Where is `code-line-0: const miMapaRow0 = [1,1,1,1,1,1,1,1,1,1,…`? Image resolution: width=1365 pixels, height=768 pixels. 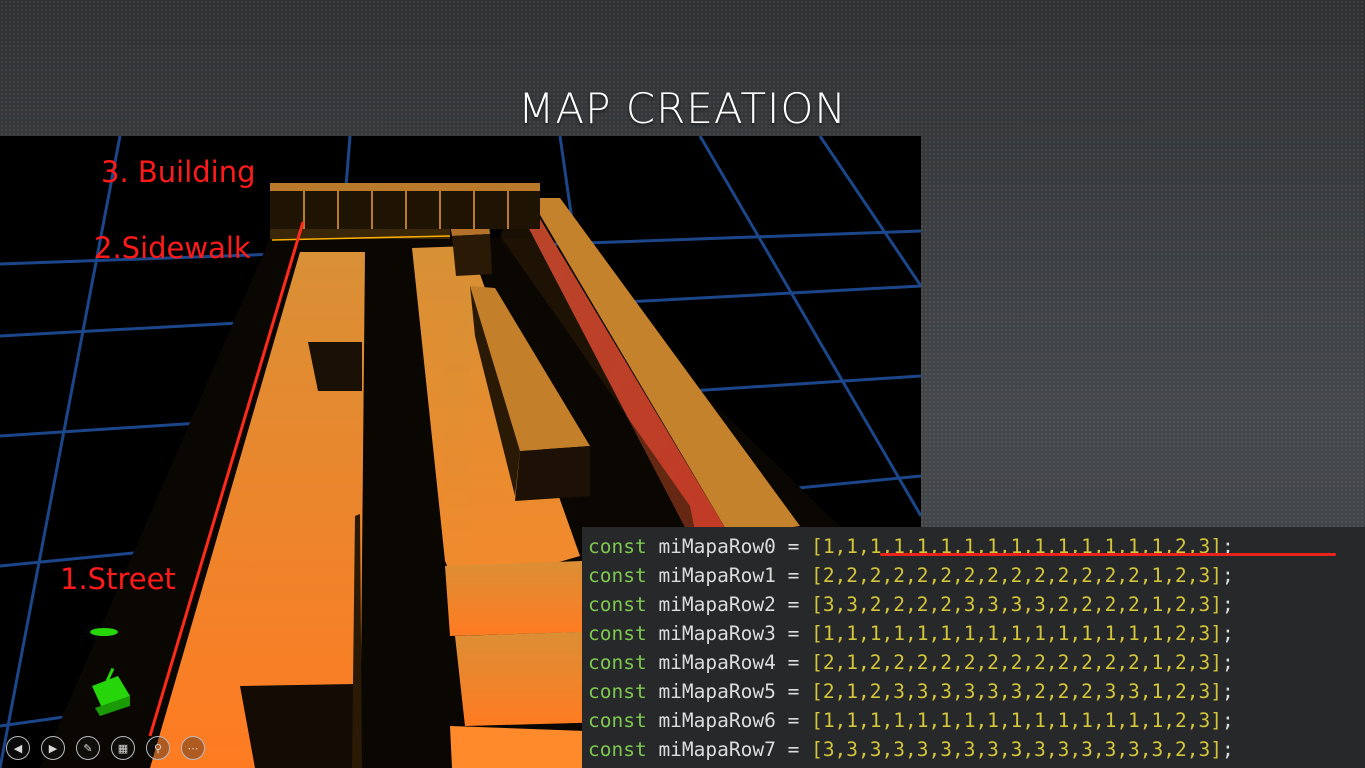 code-line-0: const miMapaRow0 = [1,1,1,1,1,1,1,1,1,1,… is located at coordinates (911, 546).